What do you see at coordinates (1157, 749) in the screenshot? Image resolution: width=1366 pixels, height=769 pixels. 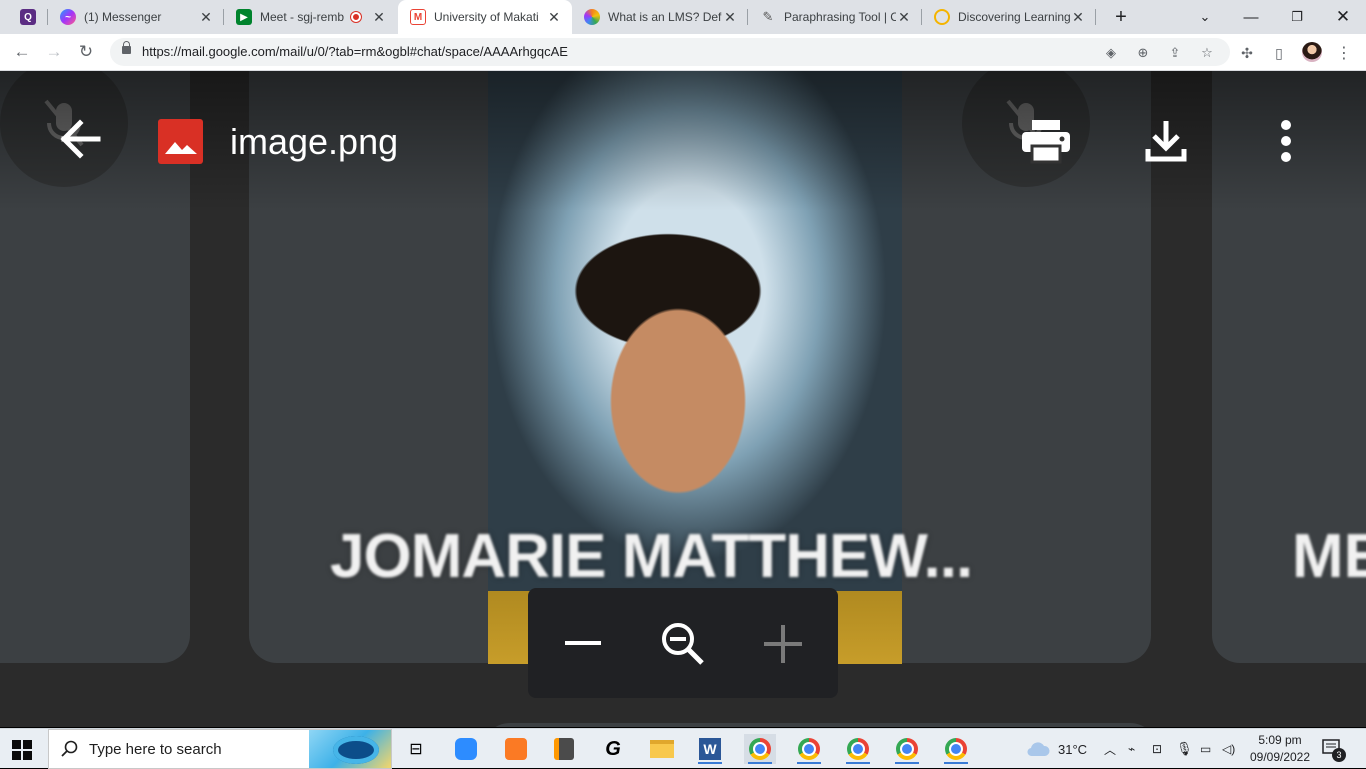 I see `webcam-icon: ⊡` at bounding box center [1157, 749].